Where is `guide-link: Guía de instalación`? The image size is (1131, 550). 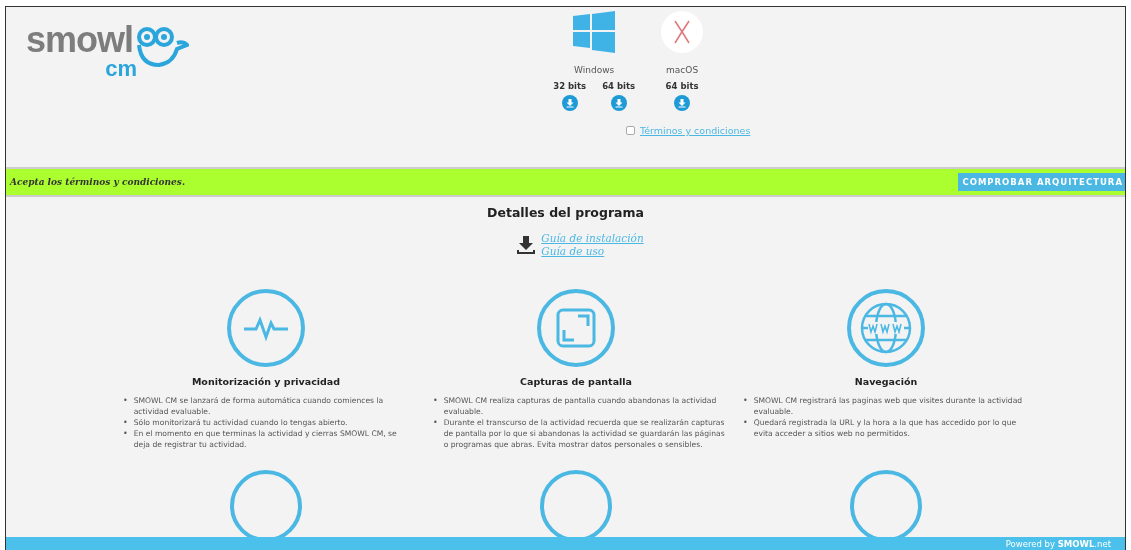
guide-link: Guía de instalación is located at coordinates (592, 238).